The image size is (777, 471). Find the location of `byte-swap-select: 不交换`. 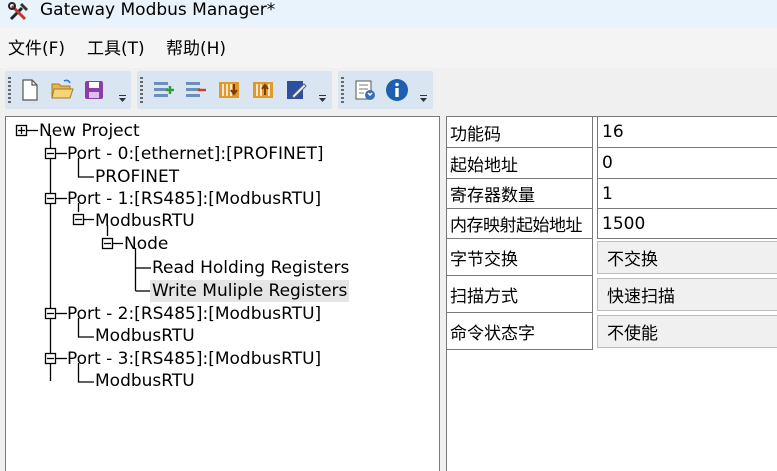

byte-swap-select: 不交换 is located at coordinates (687, 257).